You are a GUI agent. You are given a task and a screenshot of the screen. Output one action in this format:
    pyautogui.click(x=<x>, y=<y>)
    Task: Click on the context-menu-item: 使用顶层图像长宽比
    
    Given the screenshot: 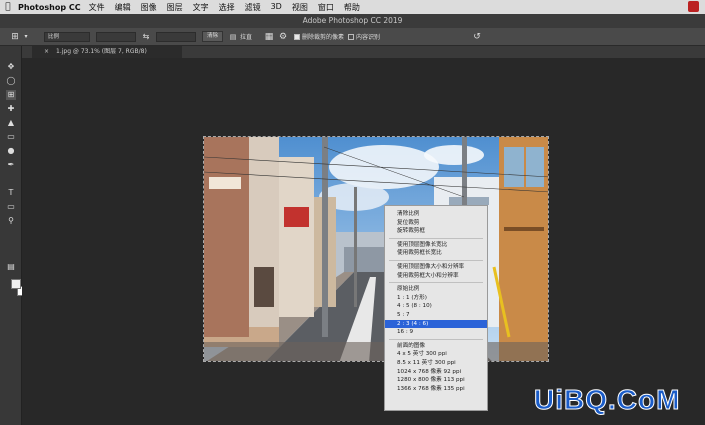 What is the action you would take?
    pyautogui.click(x=436, y=245)
    